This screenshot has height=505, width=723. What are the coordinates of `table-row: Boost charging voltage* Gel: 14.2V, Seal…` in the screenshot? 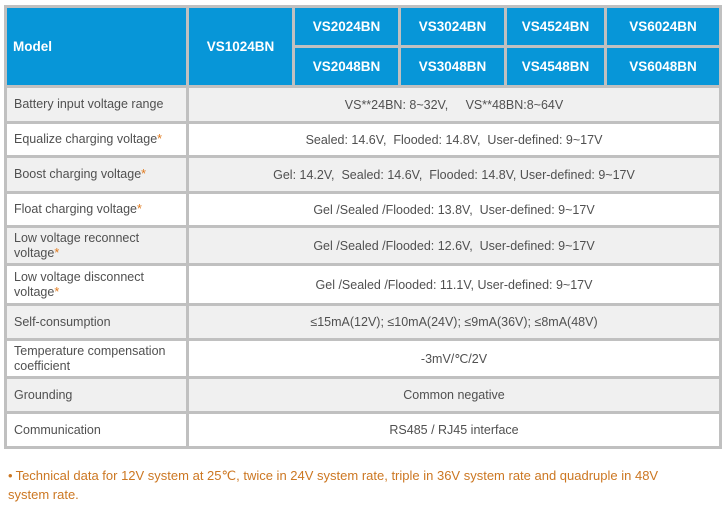 It's located at (363, 174).